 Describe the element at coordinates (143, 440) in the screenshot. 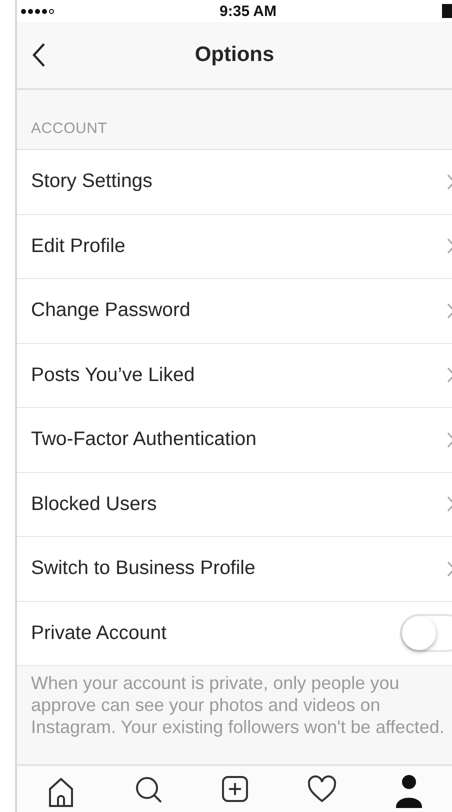

I see `setting-link: Two-Factor Authentication` at that location.